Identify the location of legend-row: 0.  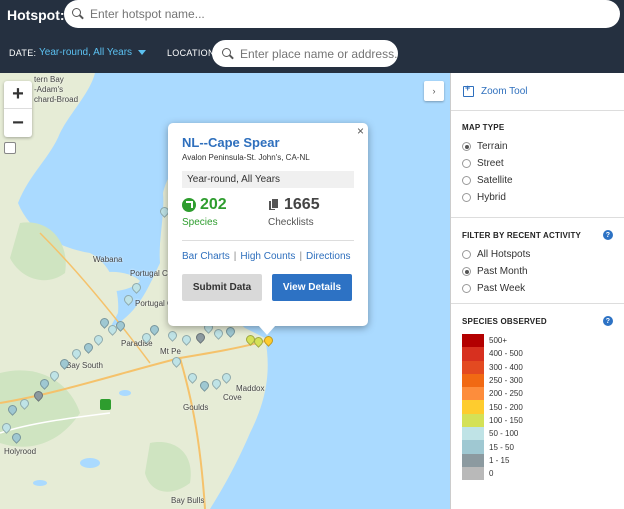
(537, 473).